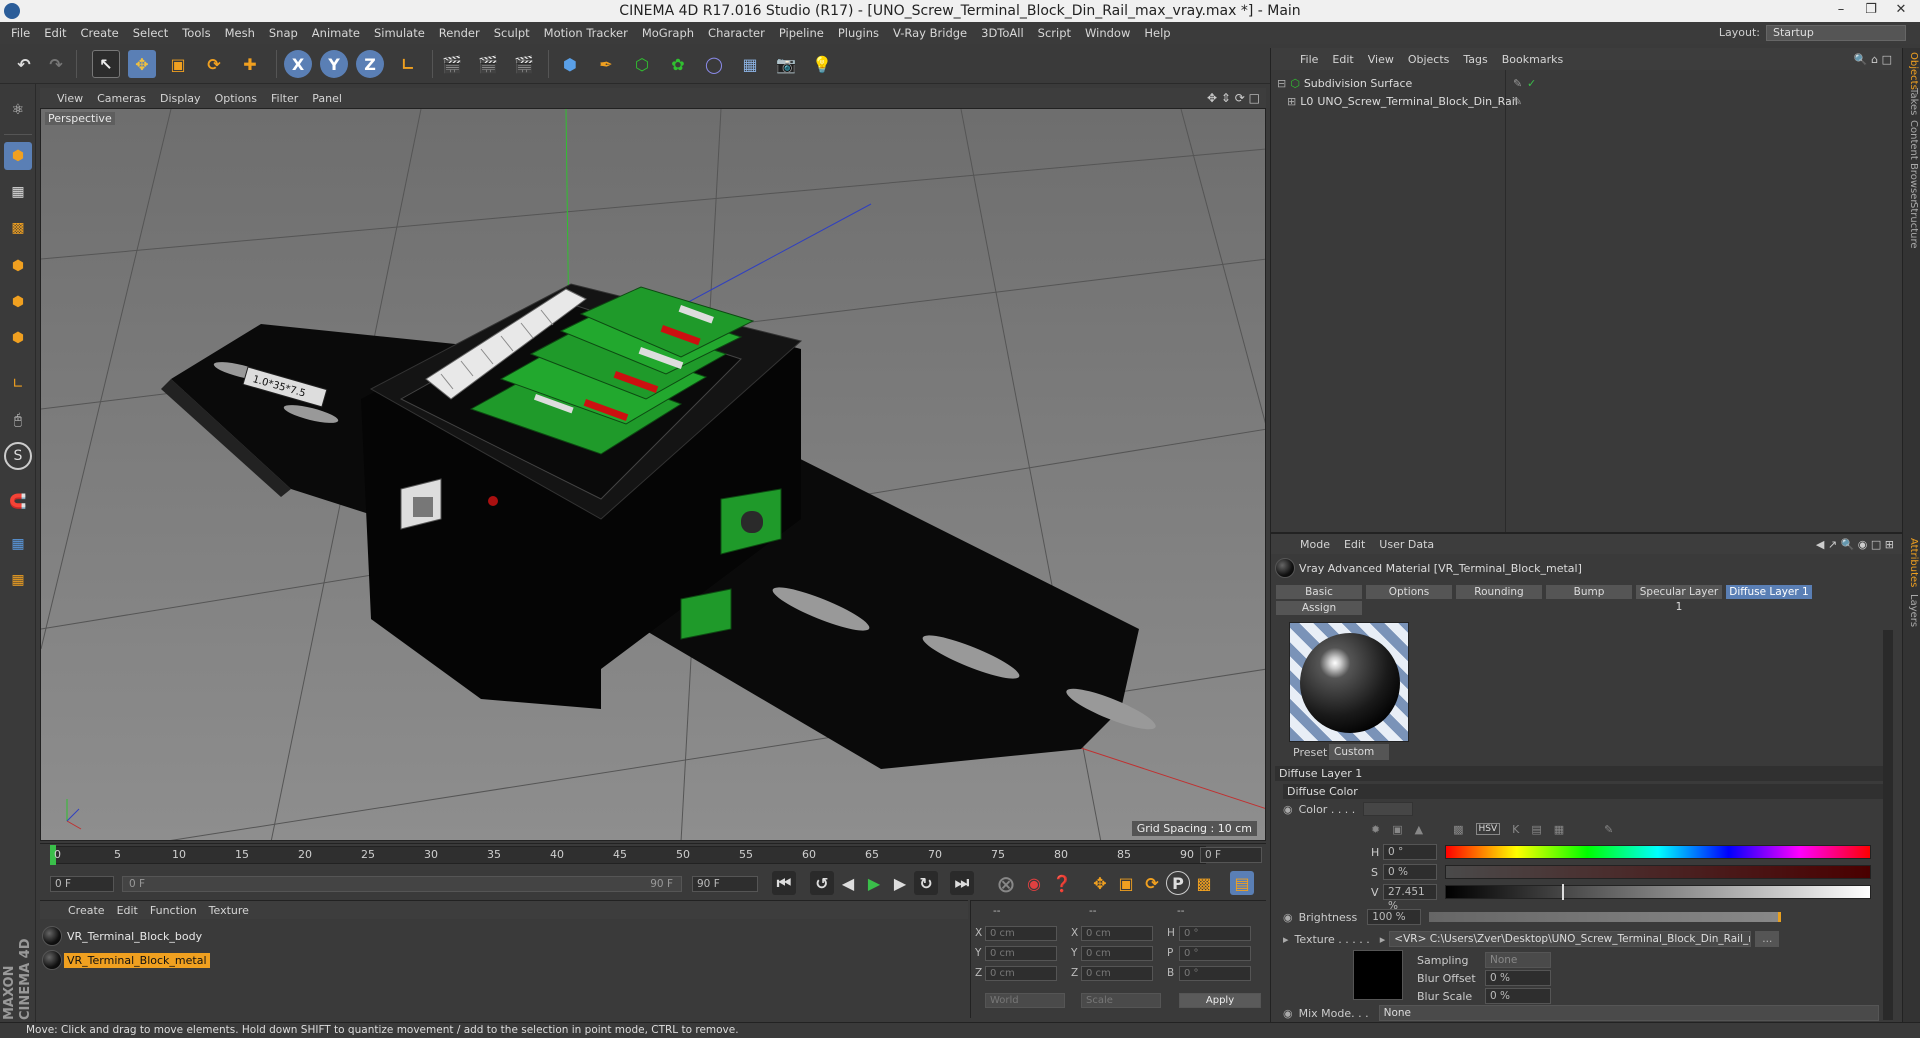 This screenshot has height=1038, width=1920. What do you see at coordinates (334, 64) in the screenshot?
I see `y-axis-lock-icon: Y` at bounding box center [334, 64].